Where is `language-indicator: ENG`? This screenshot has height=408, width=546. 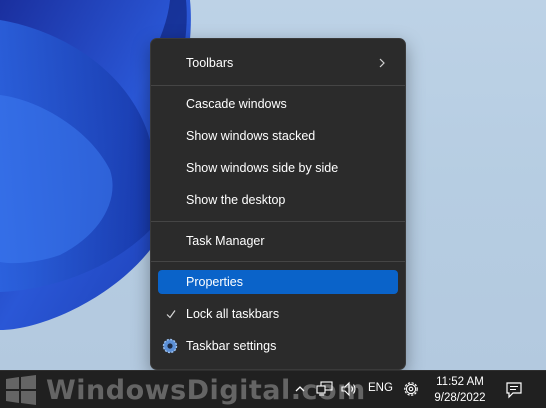 language-indicator: ENG is located at coordinates (380, 388).